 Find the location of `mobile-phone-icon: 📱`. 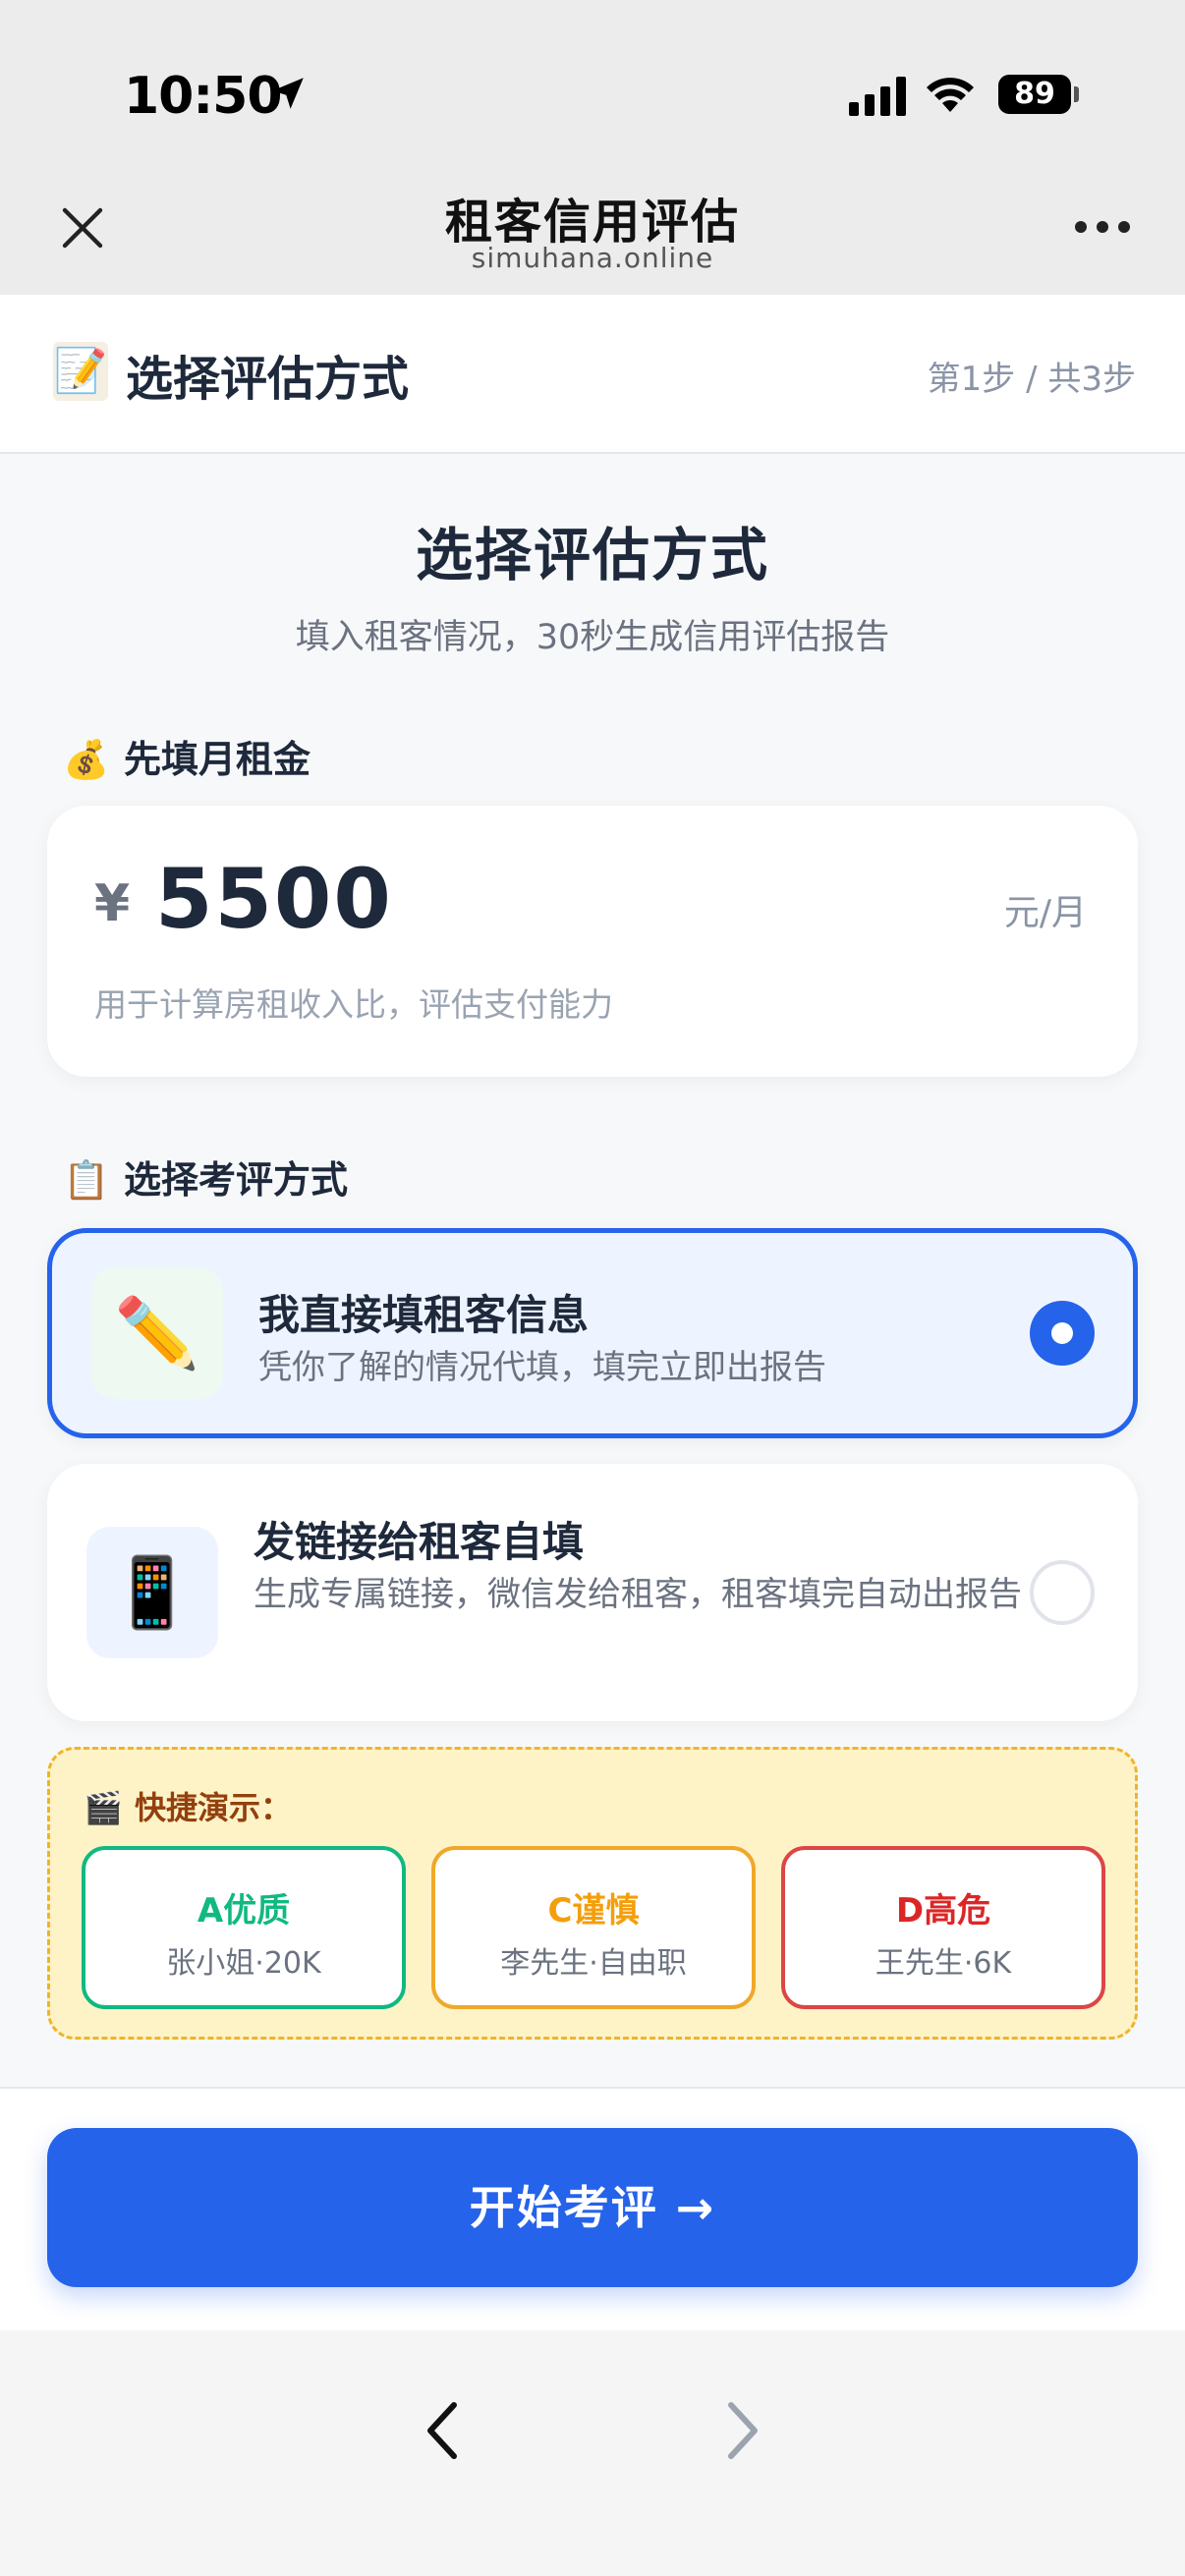

mobile-phone-icon: 📱 is located at coordinates (152, 1592).